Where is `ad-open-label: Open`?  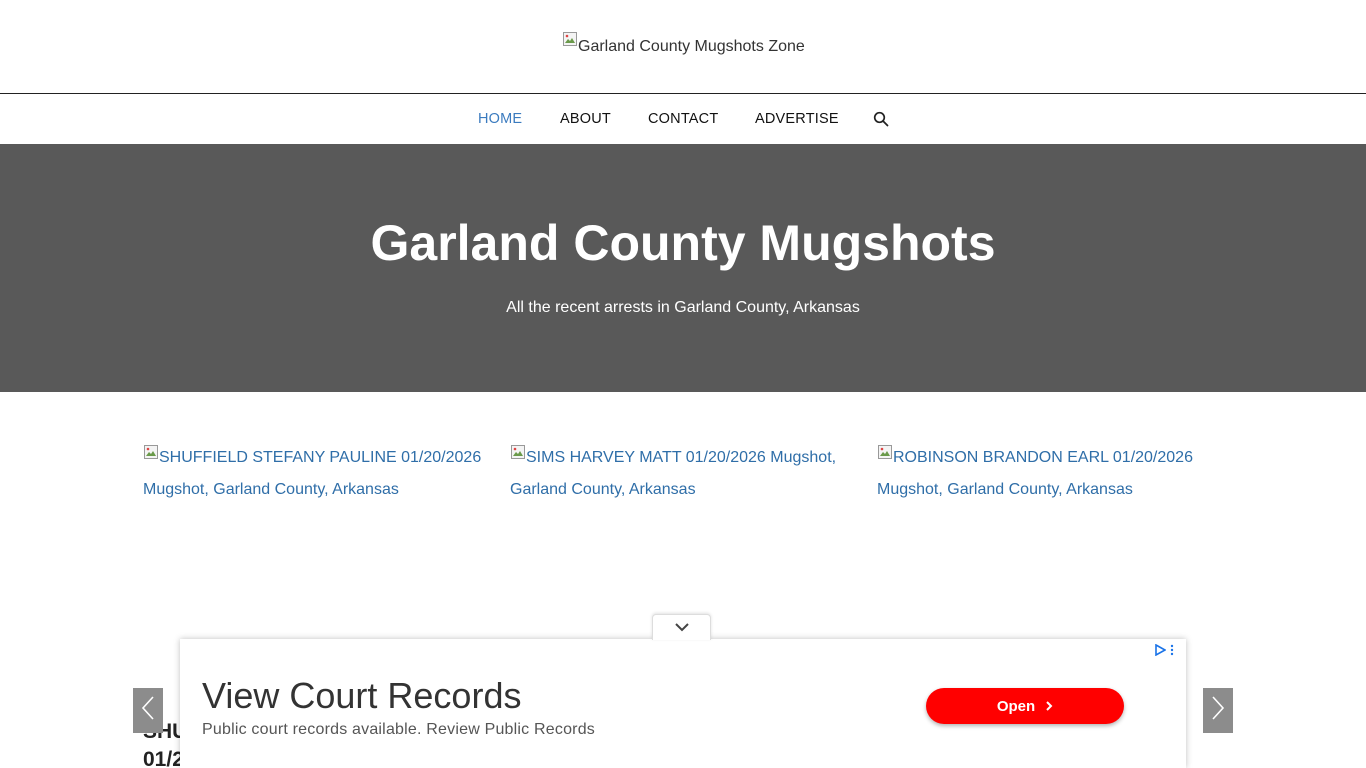 ad-open-label: Open is located at coordinates (1016, 706).